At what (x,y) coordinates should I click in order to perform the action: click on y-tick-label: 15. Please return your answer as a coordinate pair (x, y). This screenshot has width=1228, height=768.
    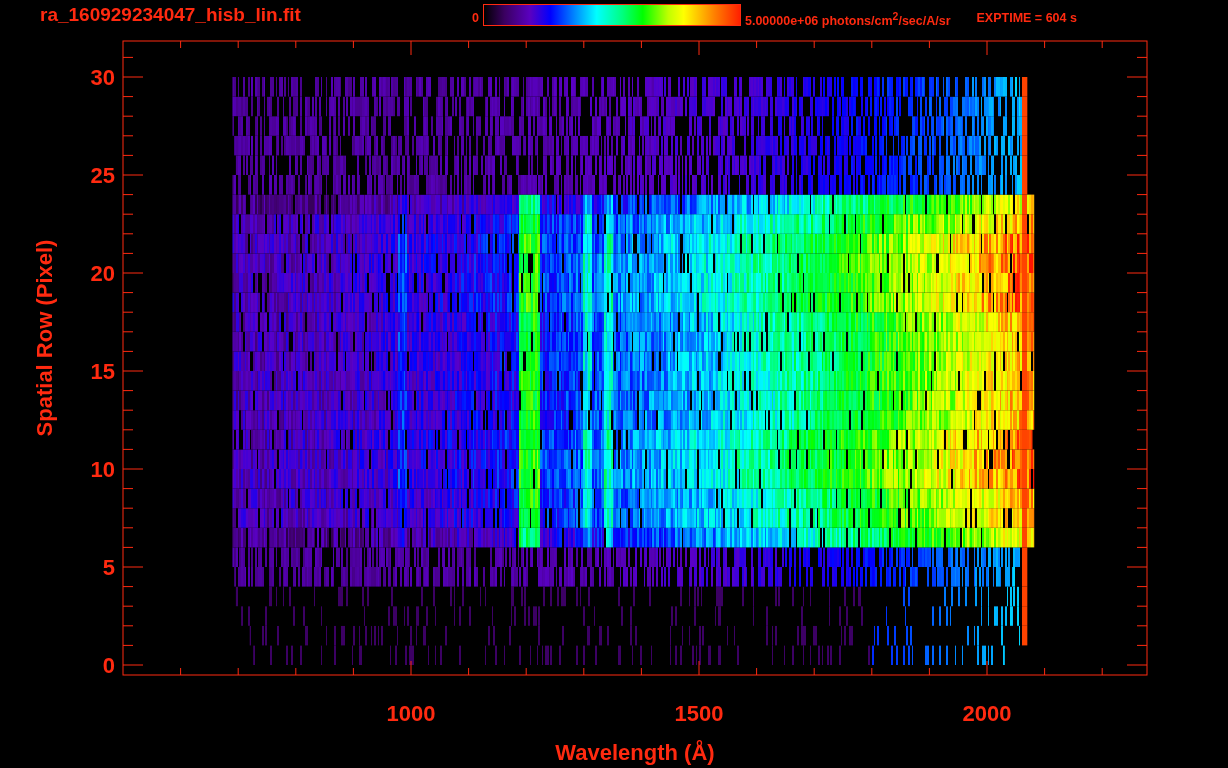
    Looking at the image, I should click on (102, 371).